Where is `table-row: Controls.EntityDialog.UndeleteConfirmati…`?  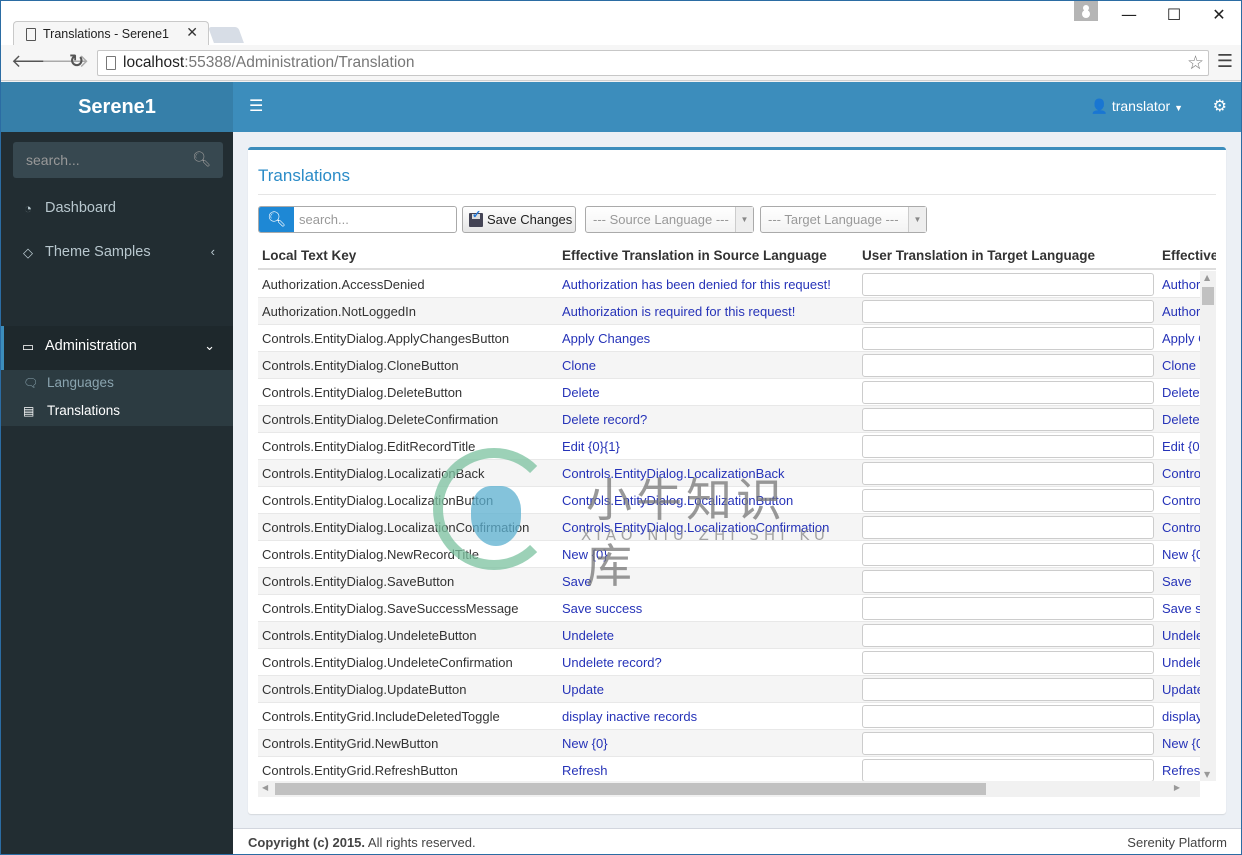
table-row: Controls.EntityDialog.UndeleteConfirmati… is located at coordinates (729, 662).